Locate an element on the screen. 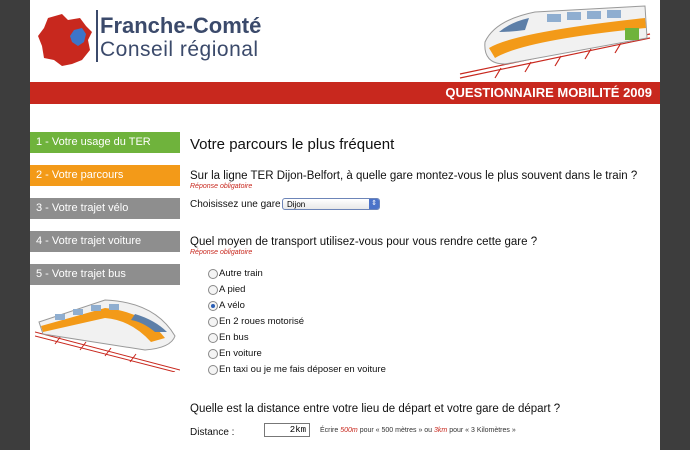 This screenshot has height=450, width=690. logo-separator is located at coordinates (97, 36).